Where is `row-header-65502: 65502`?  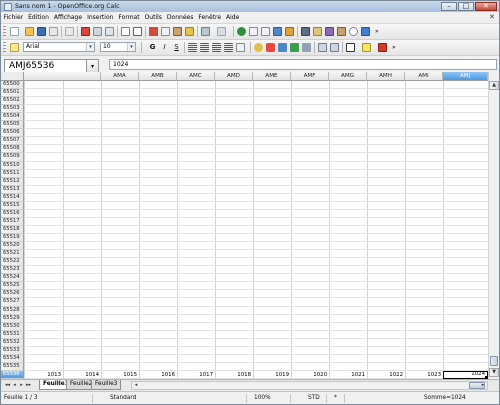 row-header-65502: 65502 is located at coordinates (12, 101).